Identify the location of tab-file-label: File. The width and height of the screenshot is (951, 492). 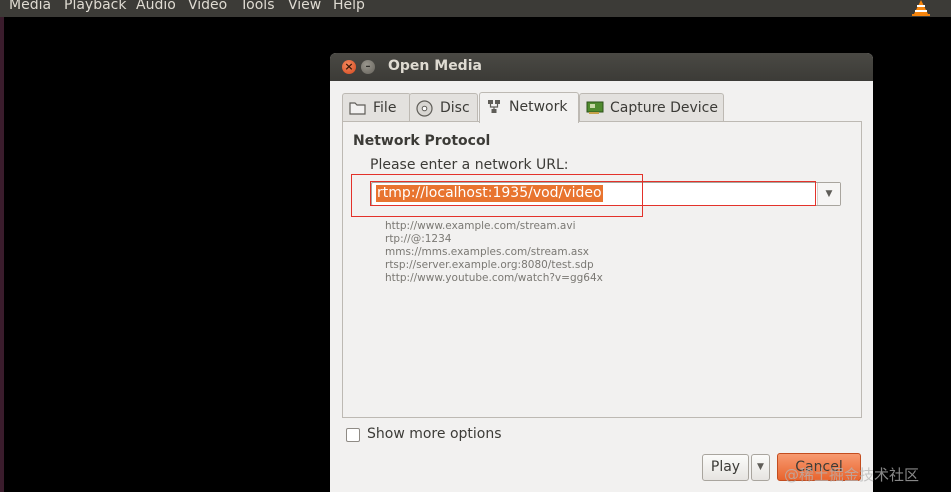
(385, 108).